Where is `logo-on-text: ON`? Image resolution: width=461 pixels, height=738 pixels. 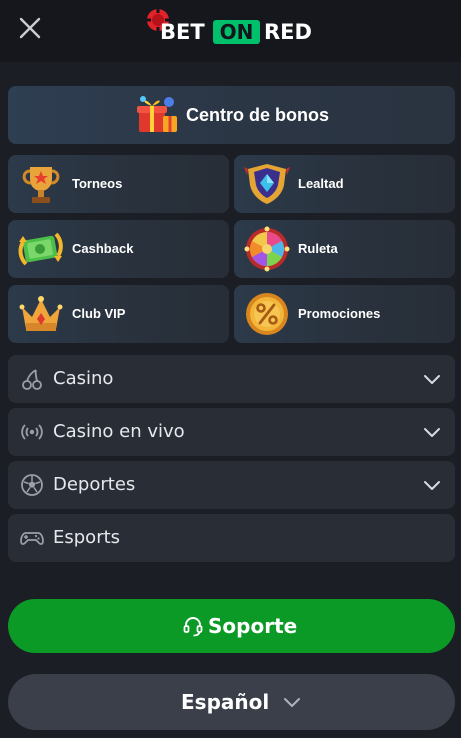
logo-on-text: ON is located at coordinates (236, 32).